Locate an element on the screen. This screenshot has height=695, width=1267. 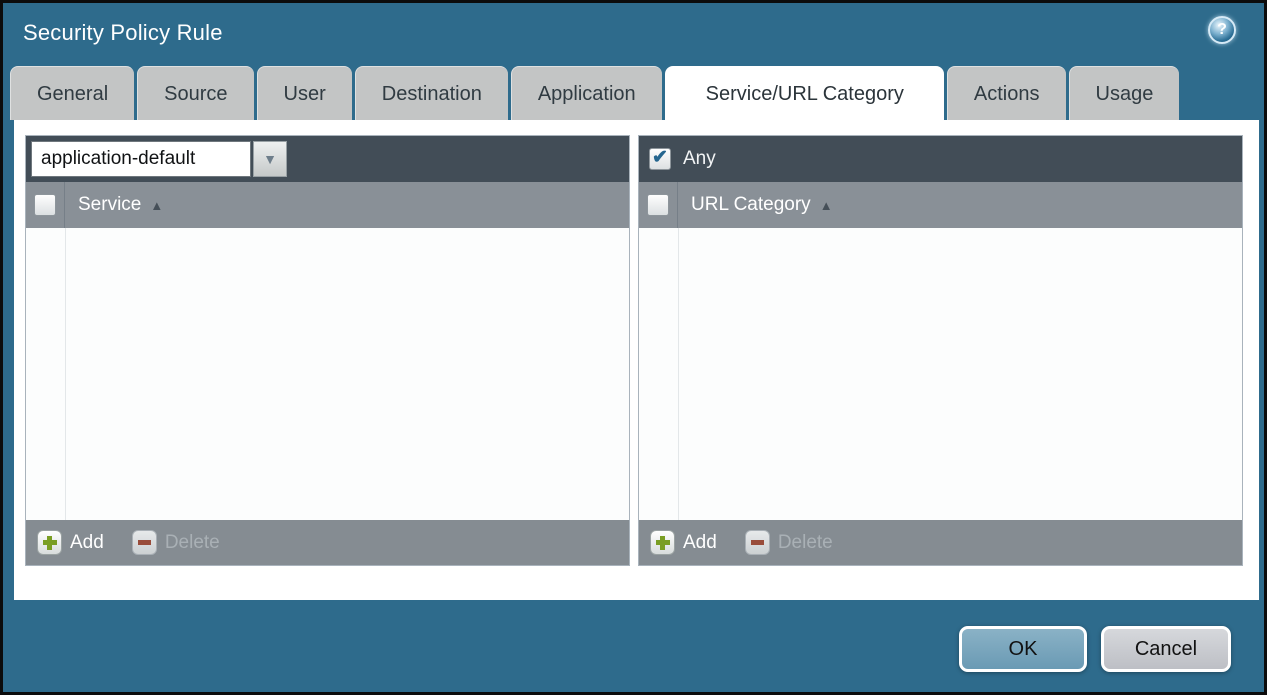
chevron-down-icon: ▼ is located at coordinates (270, 159).